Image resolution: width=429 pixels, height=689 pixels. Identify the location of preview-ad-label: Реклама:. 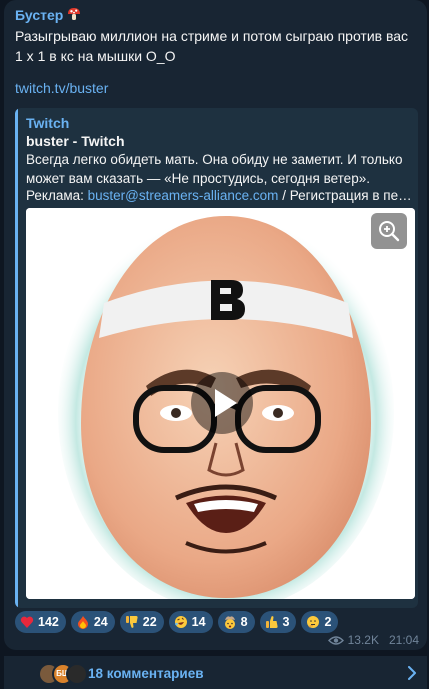
(57, 195).